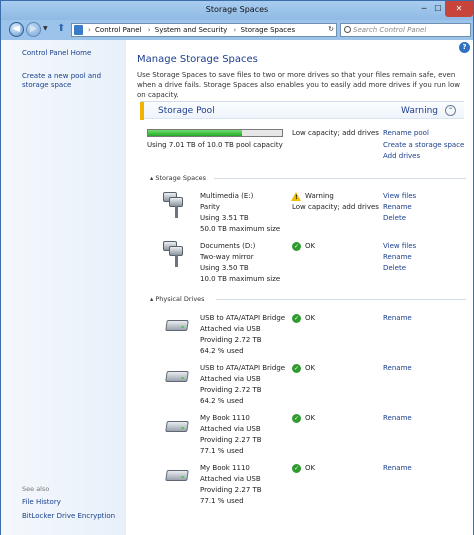 Image resolution: width=474 pixels, height=535 pixels. What do you see at coordinates (296, 197) in the screenshot?
I see `warning-mark: !` at bounding box center [296, 197].